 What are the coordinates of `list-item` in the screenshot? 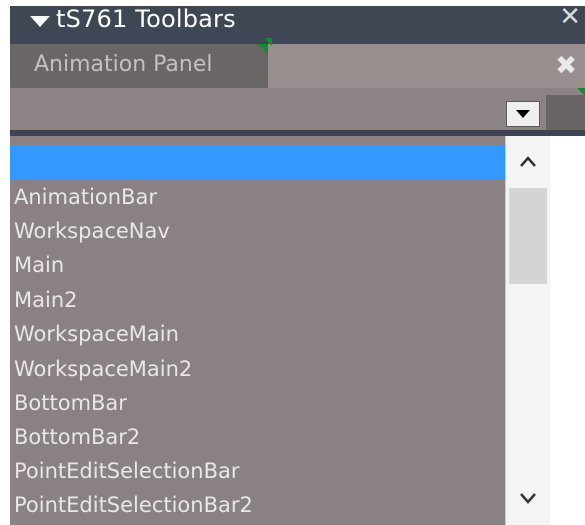 It's located at (257, 162).